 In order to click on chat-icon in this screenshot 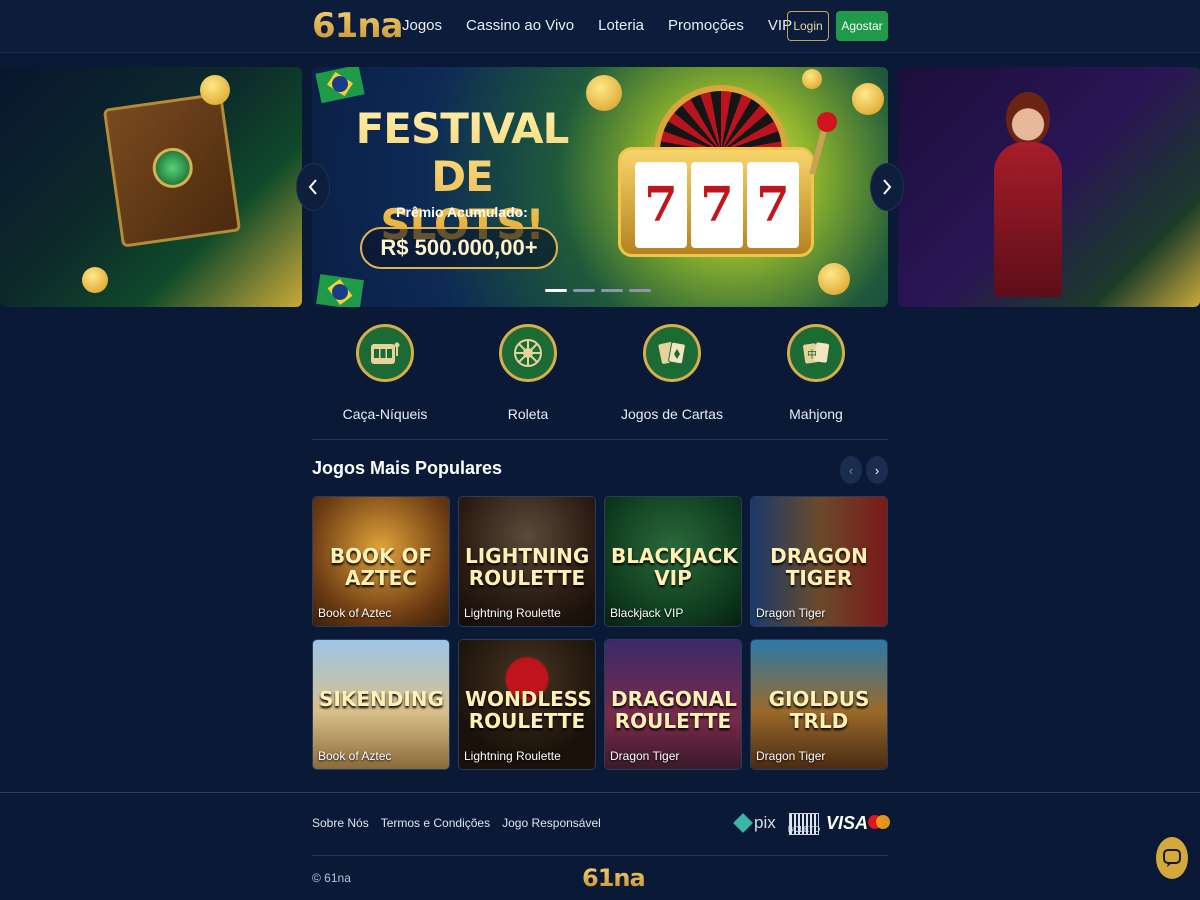, I will do `click(1172, 858)`.